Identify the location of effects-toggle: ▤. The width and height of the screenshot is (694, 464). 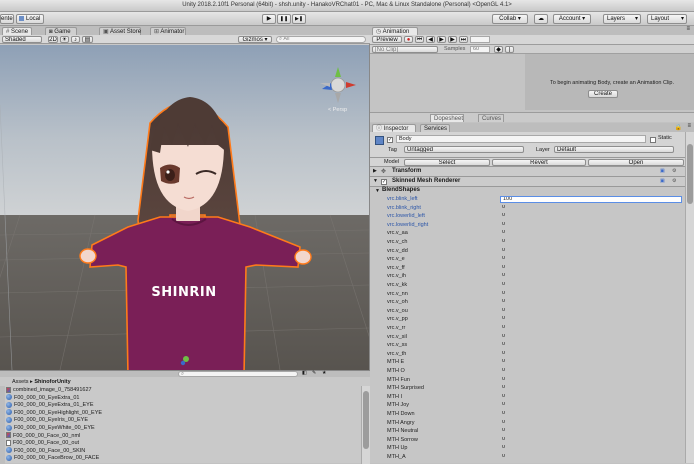
(87, 39).